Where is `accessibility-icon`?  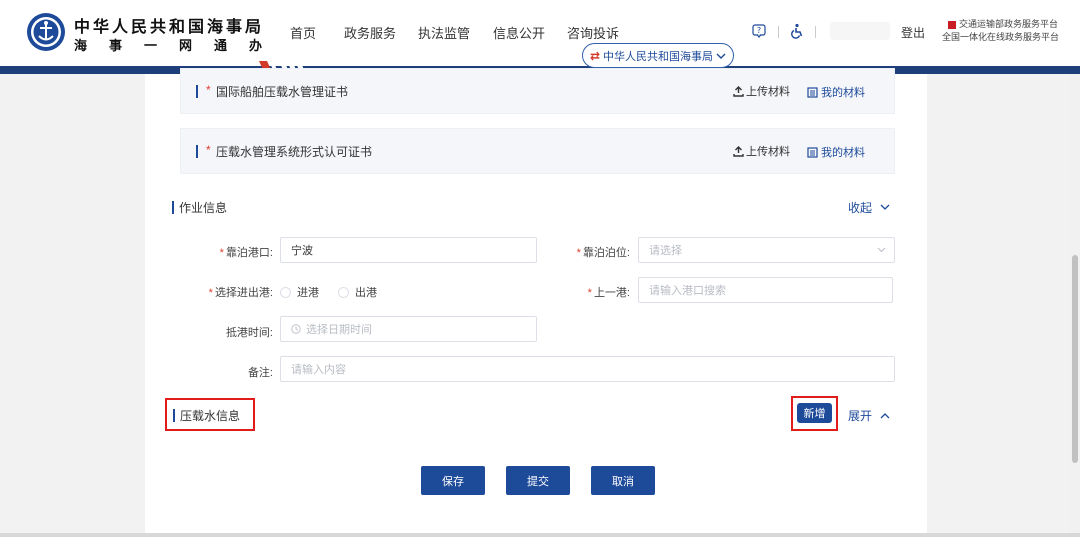
accessibility-icon is located at coordinates (797, 31).